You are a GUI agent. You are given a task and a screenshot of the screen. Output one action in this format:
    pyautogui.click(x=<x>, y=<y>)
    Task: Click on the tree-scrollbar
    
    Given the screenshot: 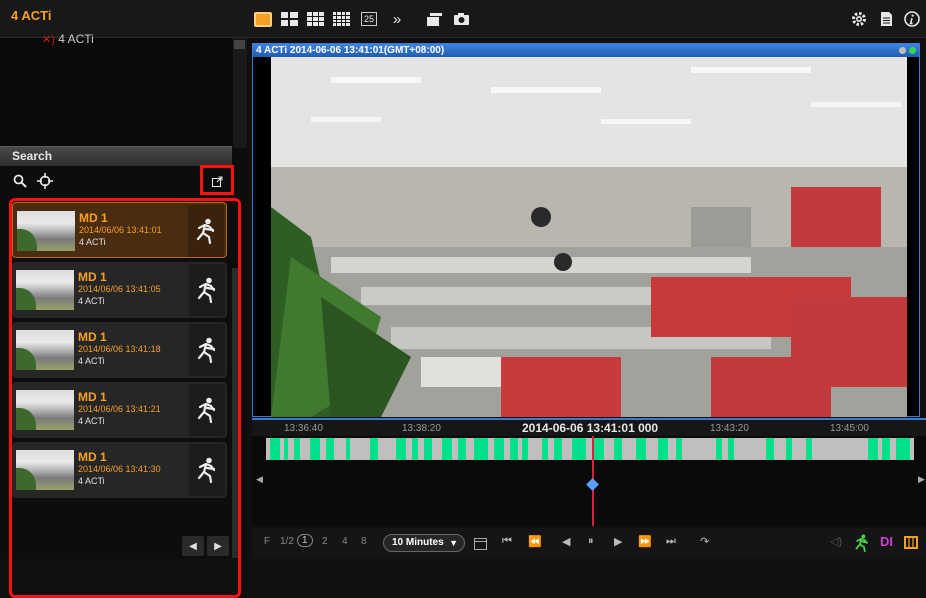 What is the action you would take?
    pyautogui.click(x=240, y=93)
    